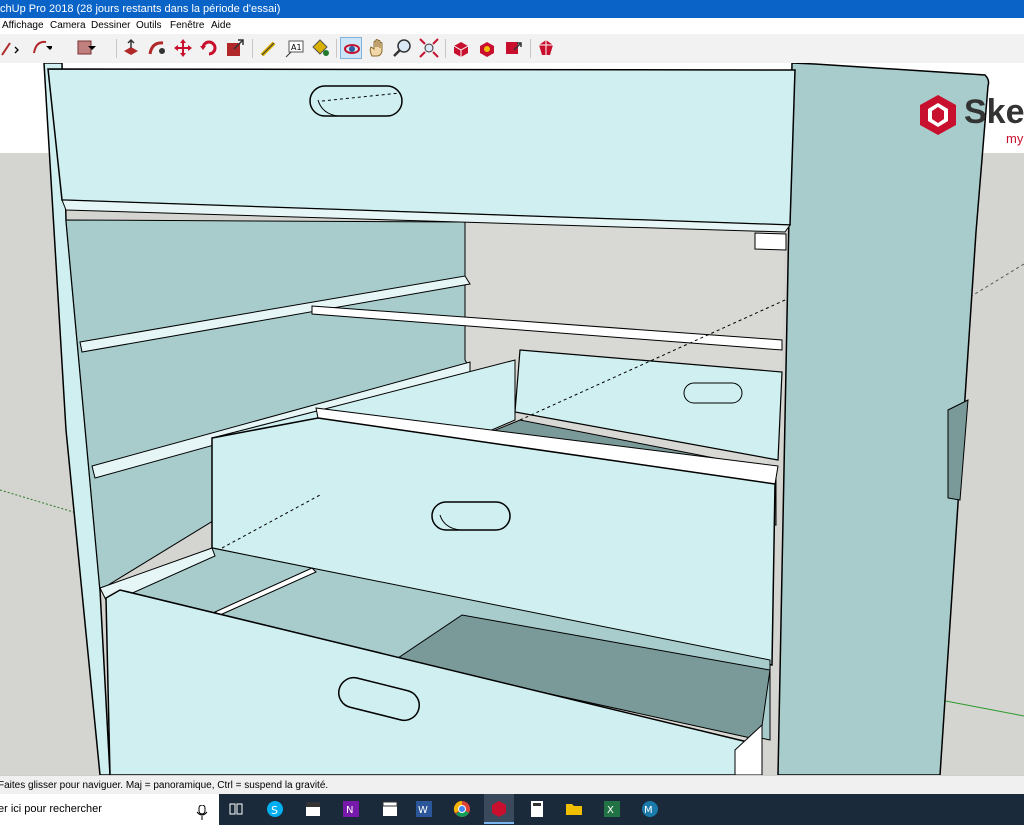 The image size is (1024, 833). Describe the element at coordinates (390, 809) in the screenshot. I see `movie-maker-icon` at that location.